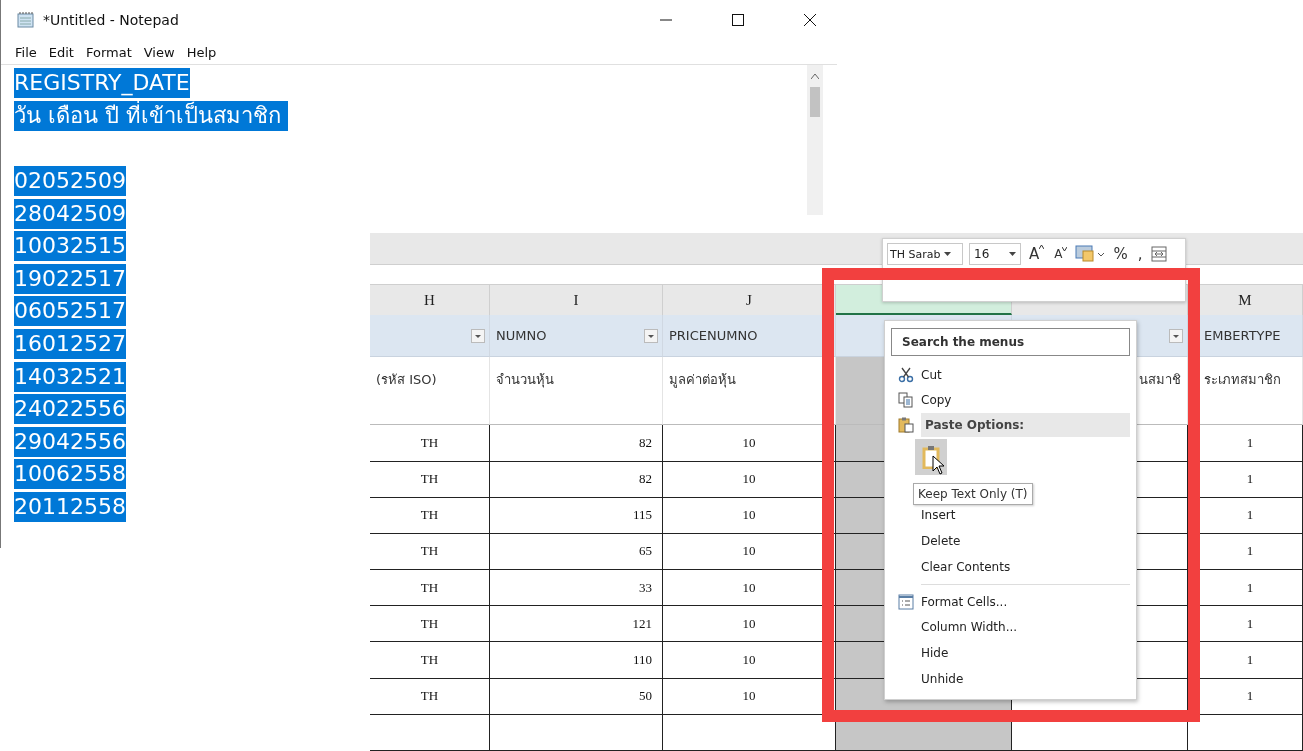  What do you see at coordinates (576, 391) in the screenshot?
I see `table-cell: จำนวนหุ้น` at bounding box center [576, 391].